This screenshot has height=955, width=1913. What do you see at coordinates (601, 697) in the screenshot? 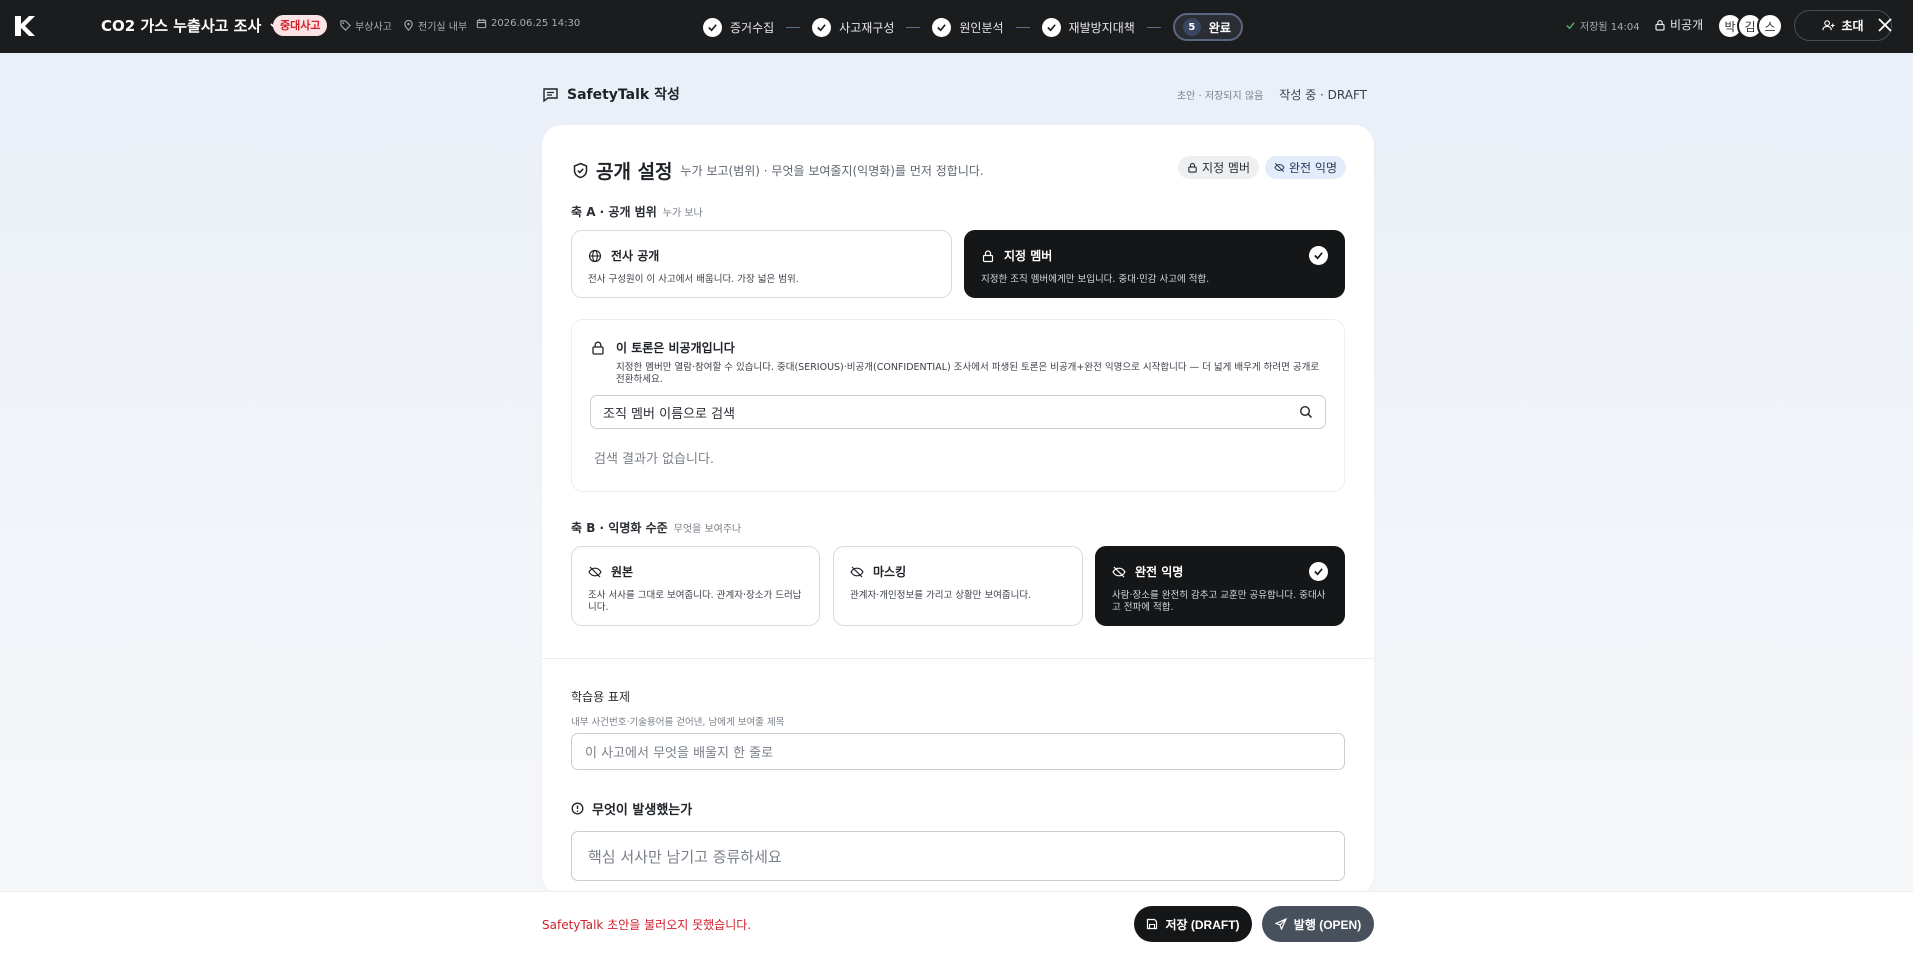
I see `study-title-label: 학습용 표제` at bounding box center [601, 697].